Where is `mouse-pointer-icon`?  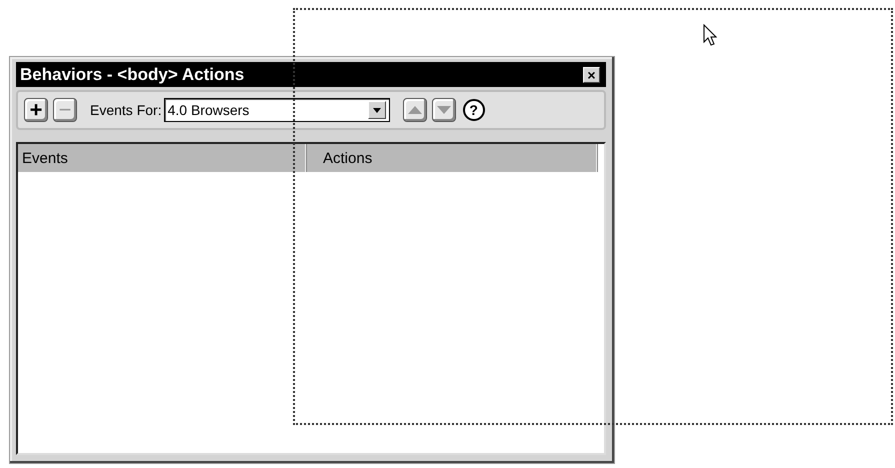
mouse-pointer-icon is located at coordinates (710, 35).